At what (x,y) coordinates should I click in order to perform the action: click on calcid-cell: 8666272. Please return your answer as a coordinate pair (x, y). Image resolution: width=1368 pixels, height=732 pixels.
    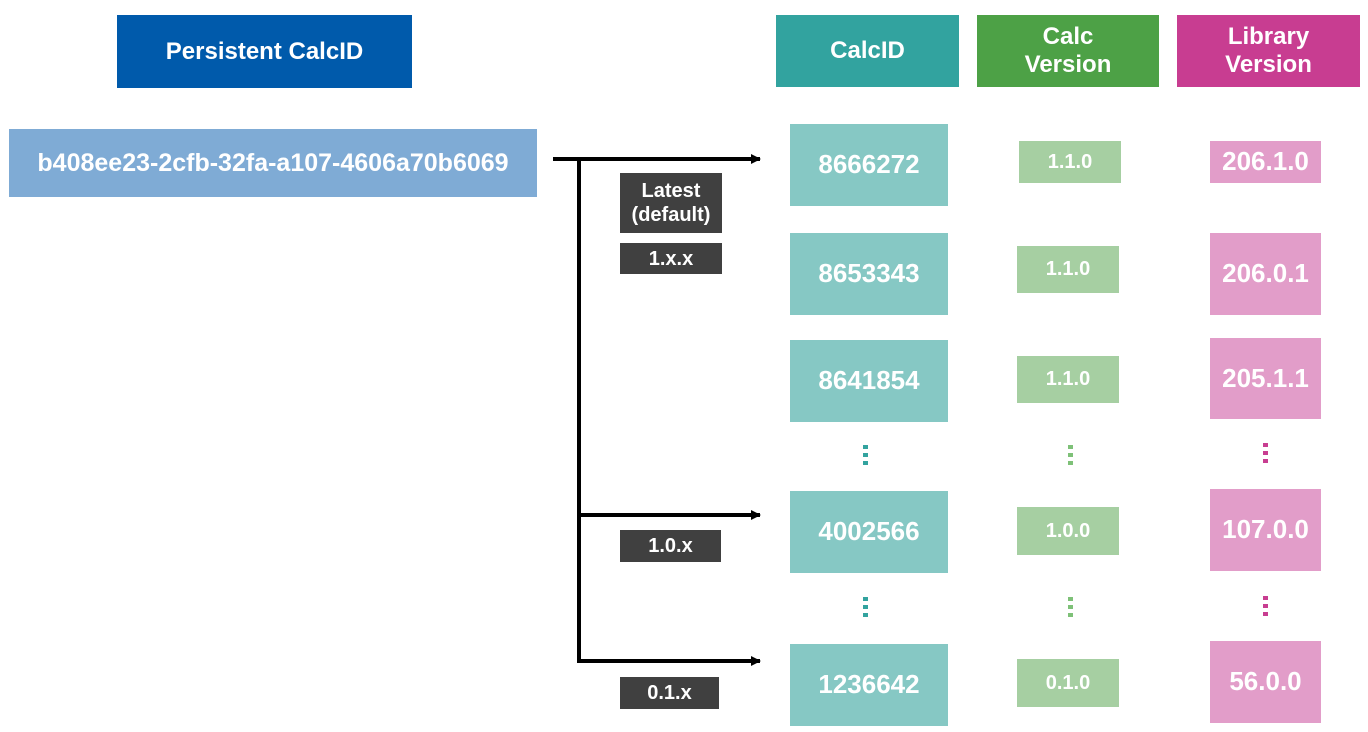
    Looking at the image, I should click on (869, 165).